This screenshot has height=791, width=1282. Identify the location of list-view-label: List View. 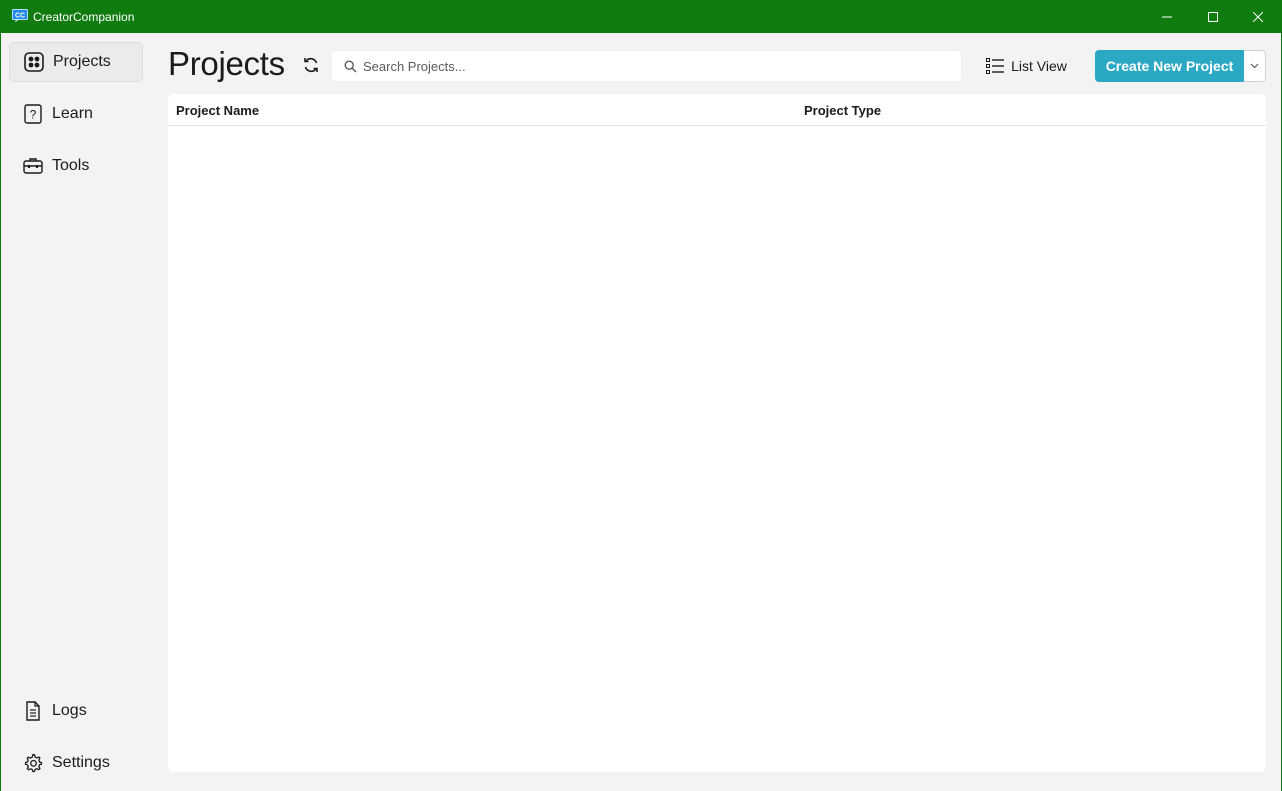
(1039, 66).